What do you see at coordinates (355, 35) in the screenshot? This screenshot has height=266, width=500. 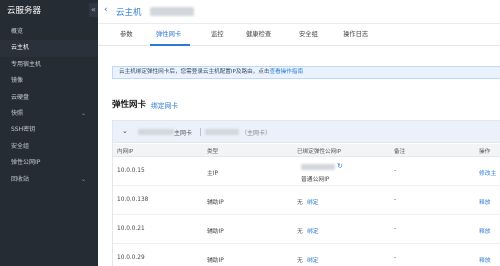 I see `tab-operation-log: 操作日志` at bounding box center [355, 35].